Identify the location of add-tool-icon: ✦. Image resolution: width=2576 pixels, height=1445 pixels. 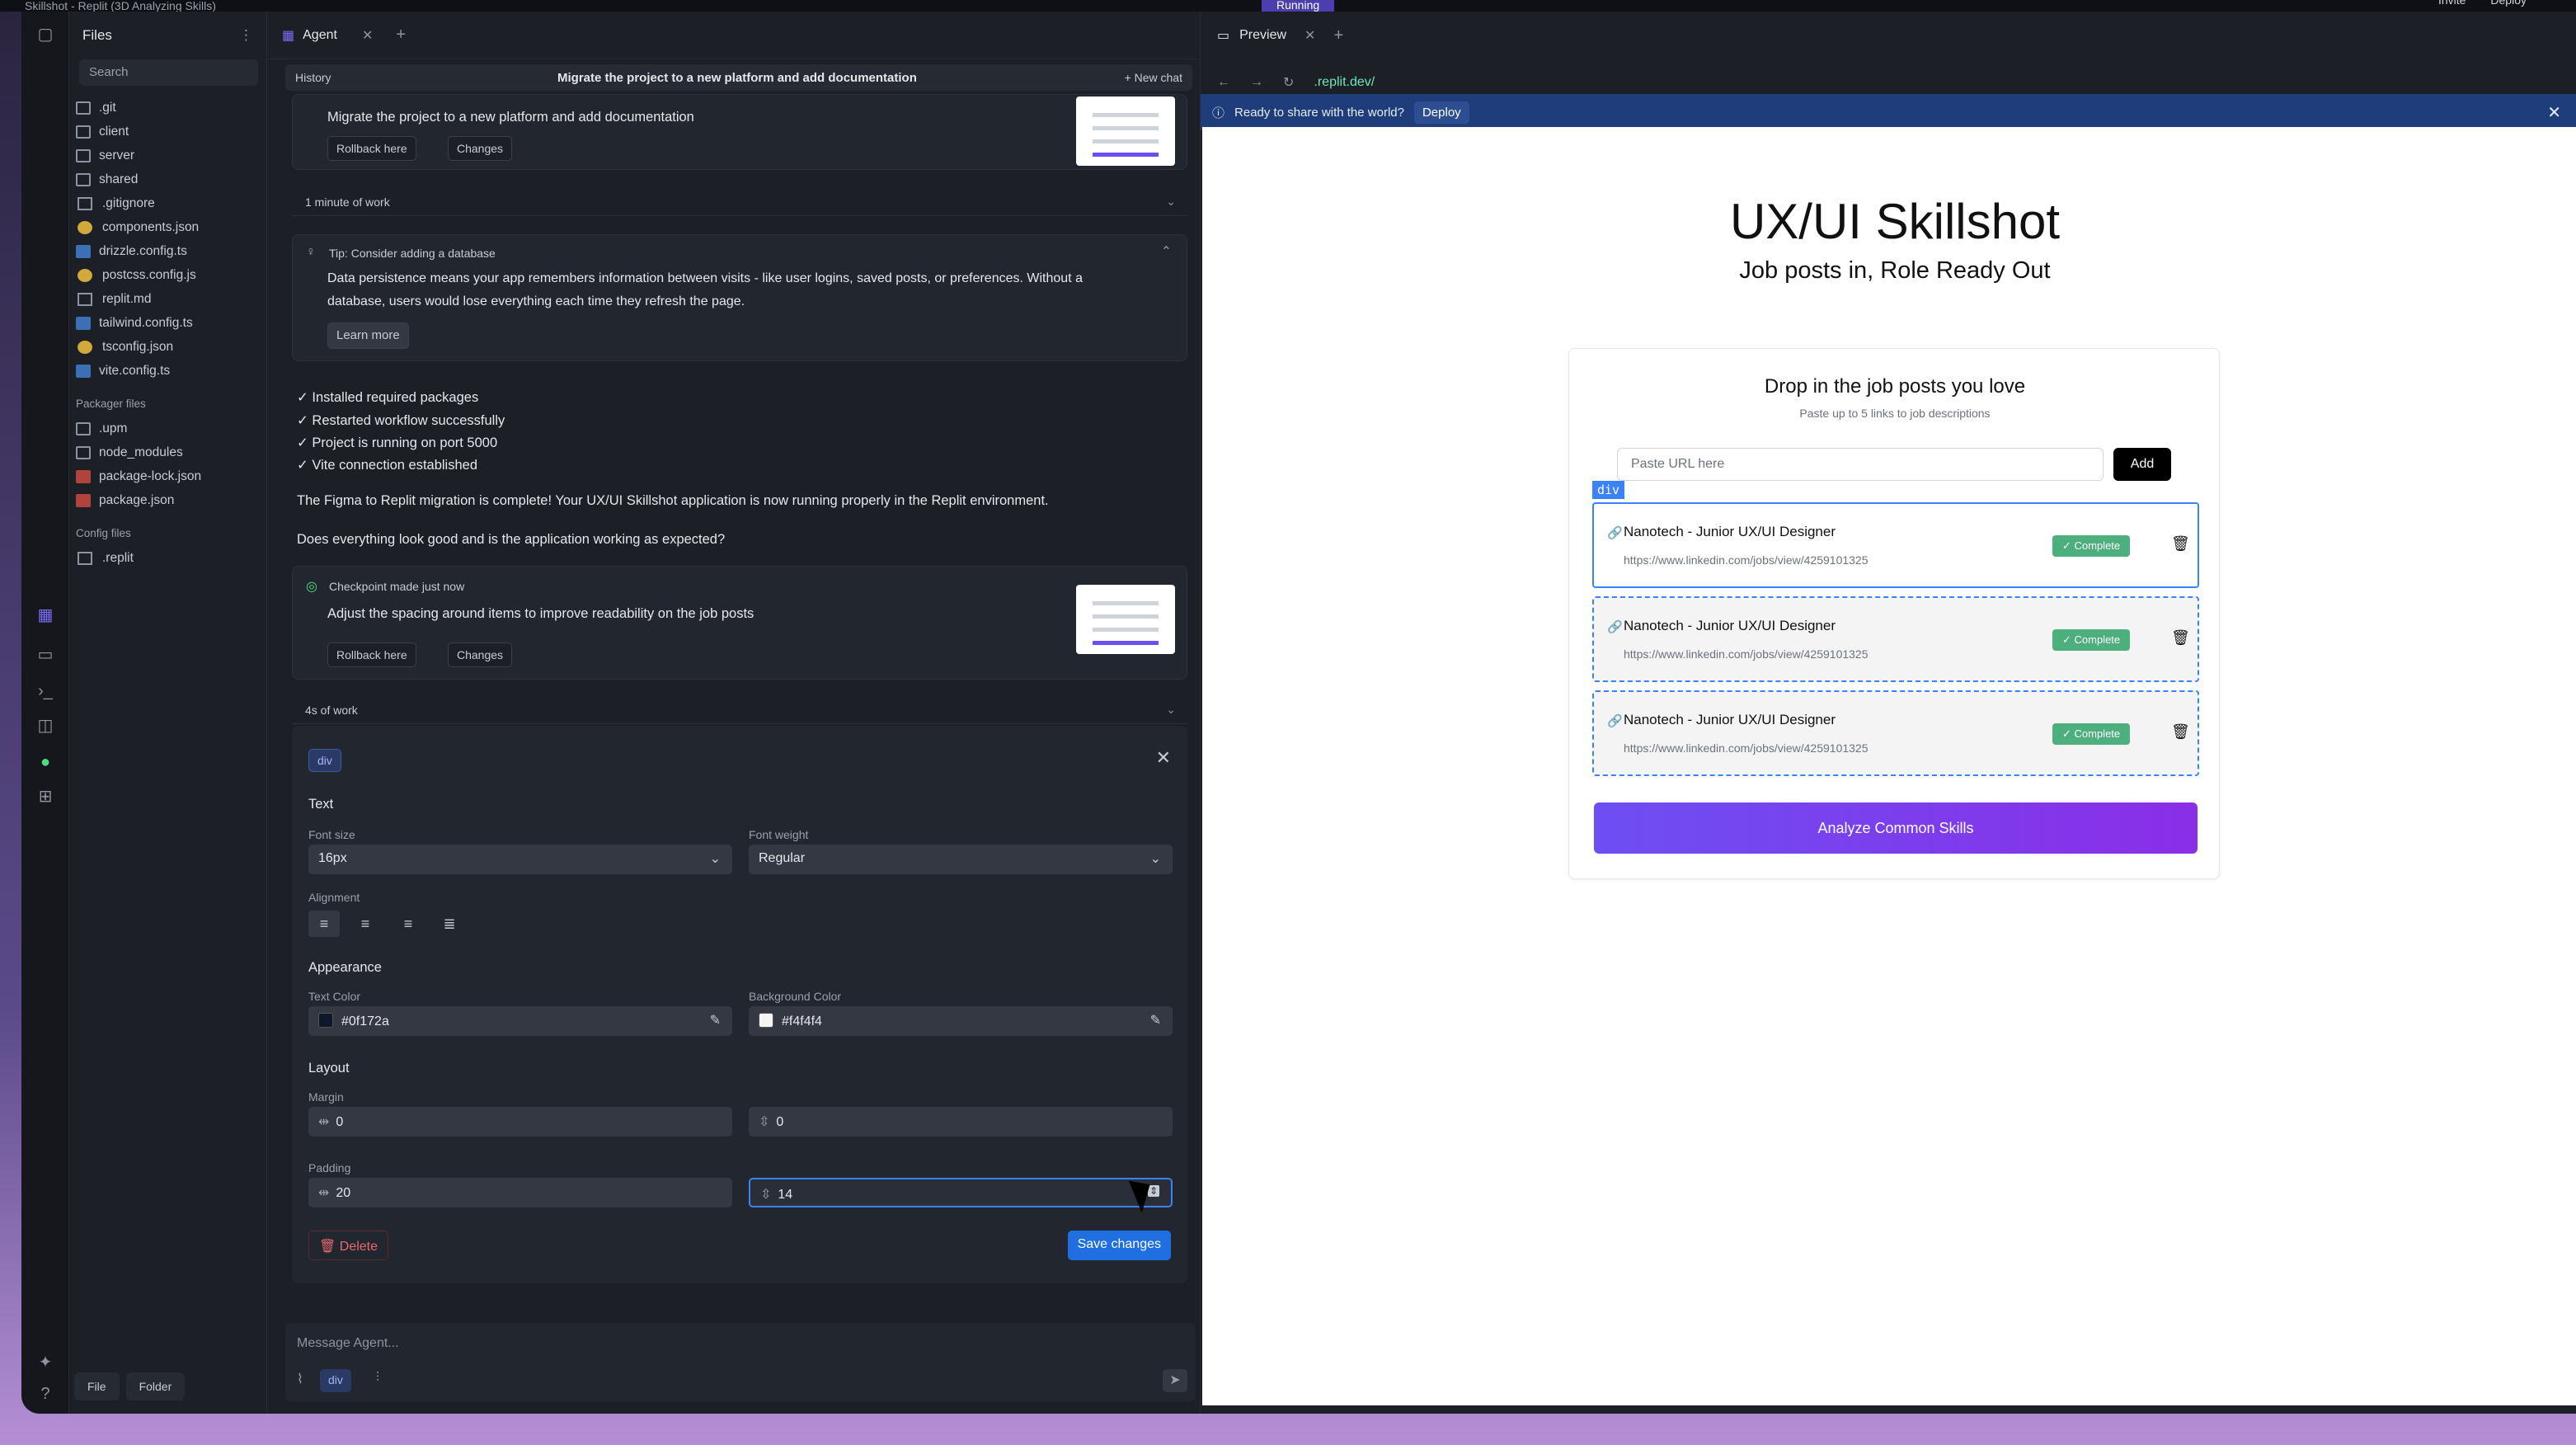
(45, 1362).